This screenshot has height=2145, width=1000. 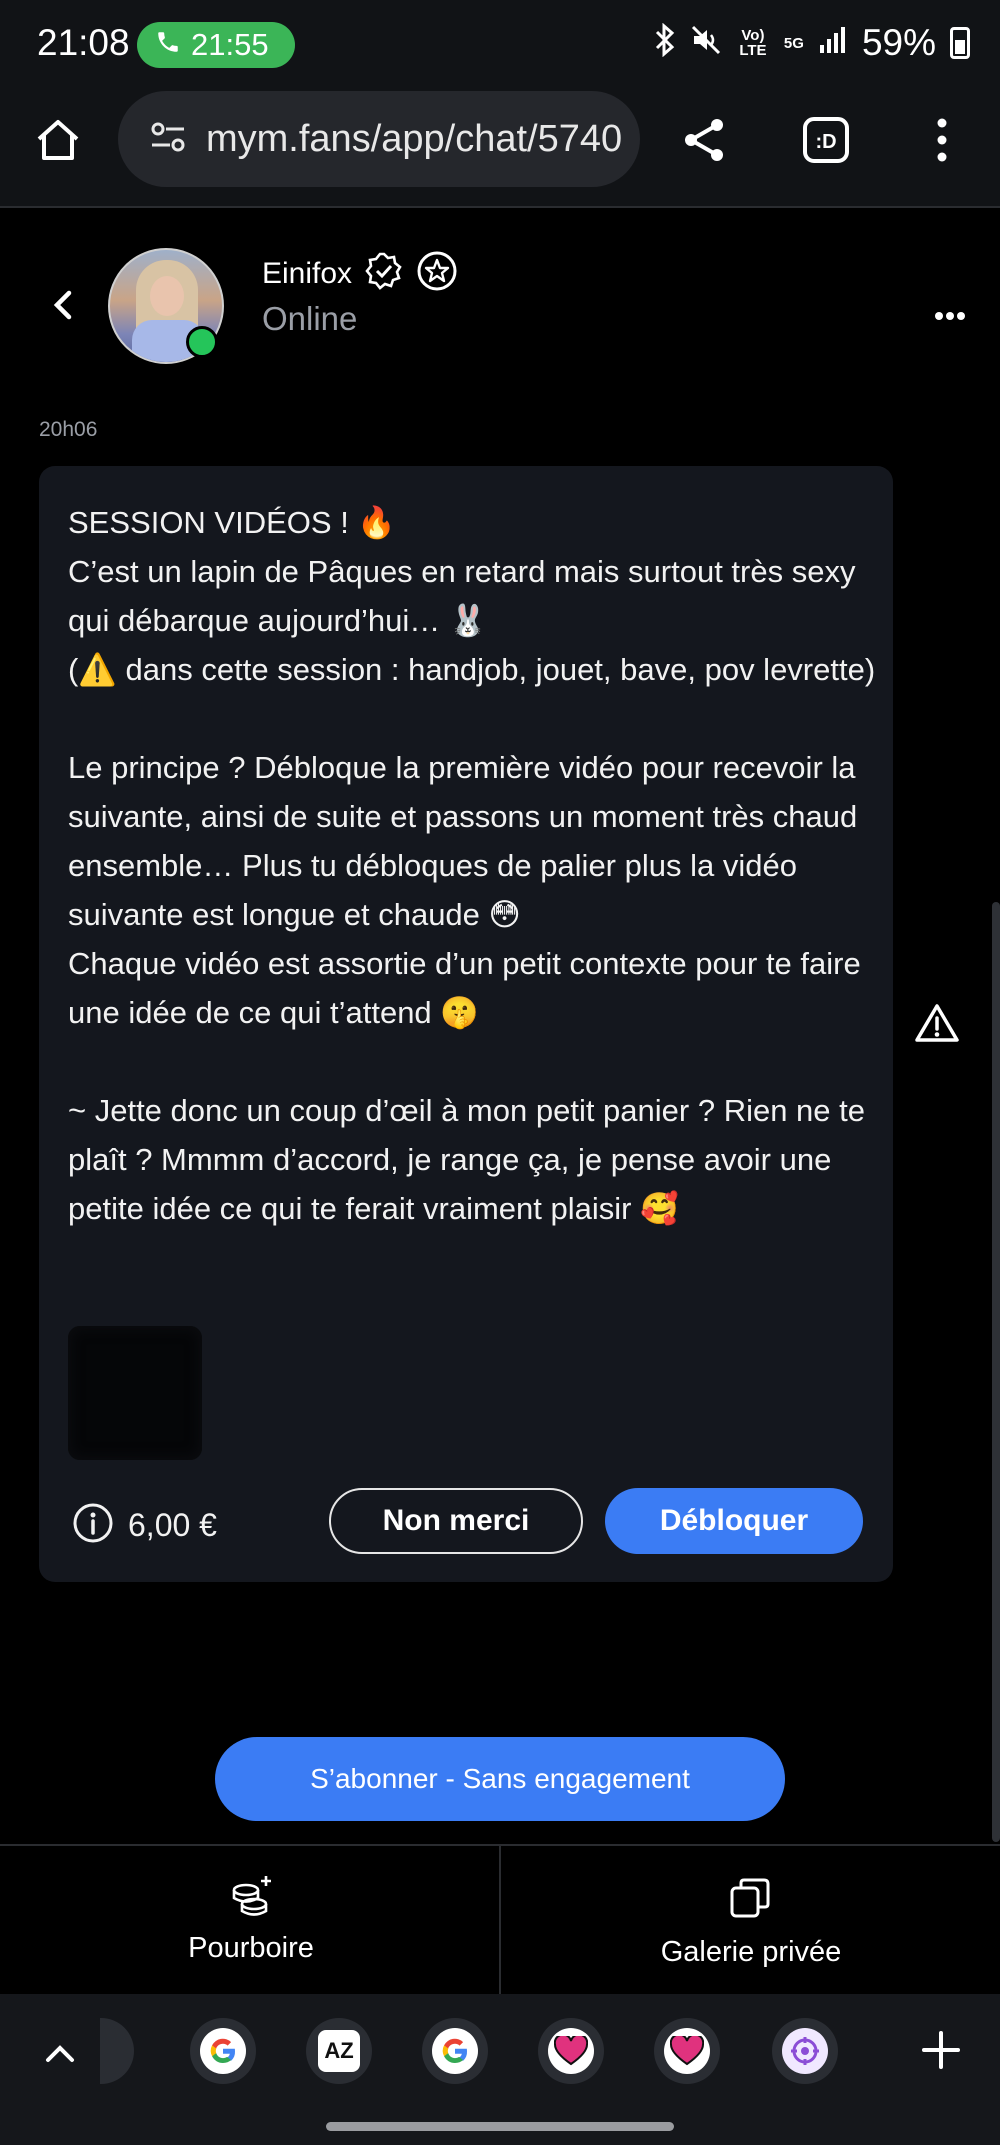 I want to click on gallery-label: Galerie privée, so click(x=751, y=1952).